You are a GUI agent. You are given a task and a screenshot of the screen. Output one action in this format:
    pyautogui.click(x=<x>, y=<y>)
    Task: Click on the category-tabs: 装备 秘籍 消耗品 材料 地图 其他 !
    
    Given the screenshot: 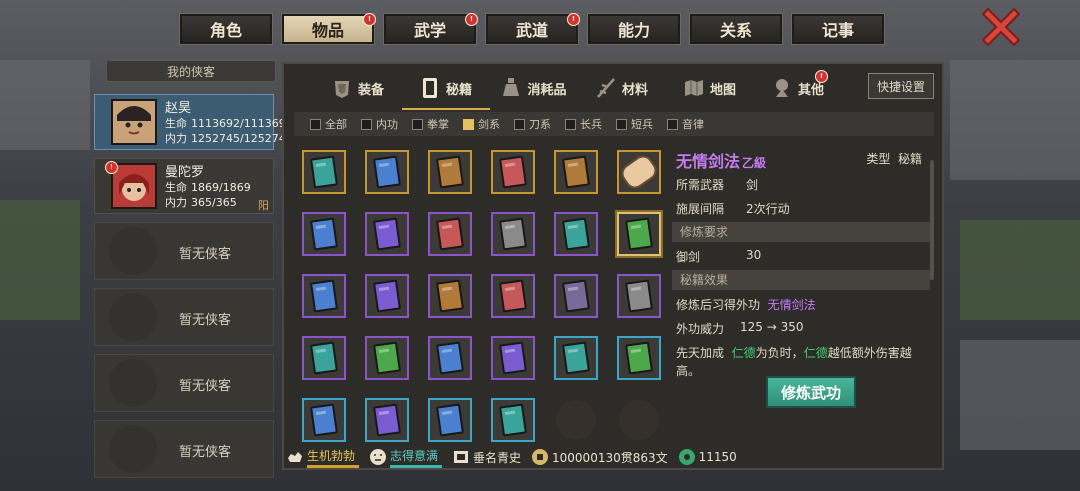 What is the action you would take?
    pyautogui.click(x=578, y=89)
    